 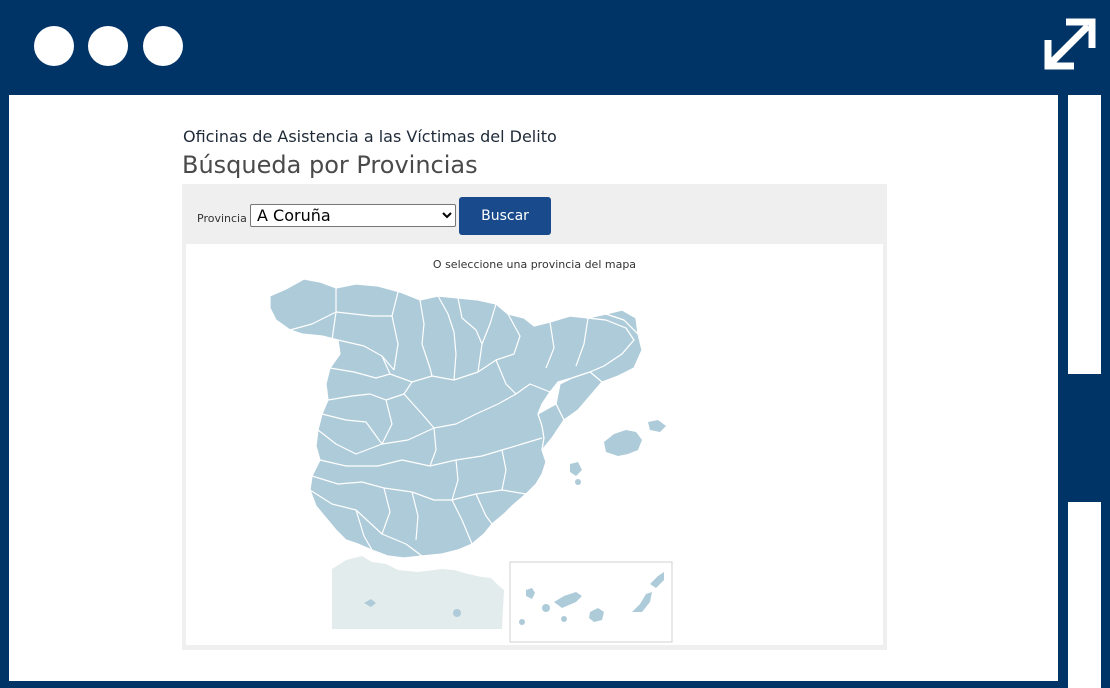 What do you see at coordinates (505, 216) in the screenshot?
I see `search-button: Buscar` at bounding box center [505, 216].